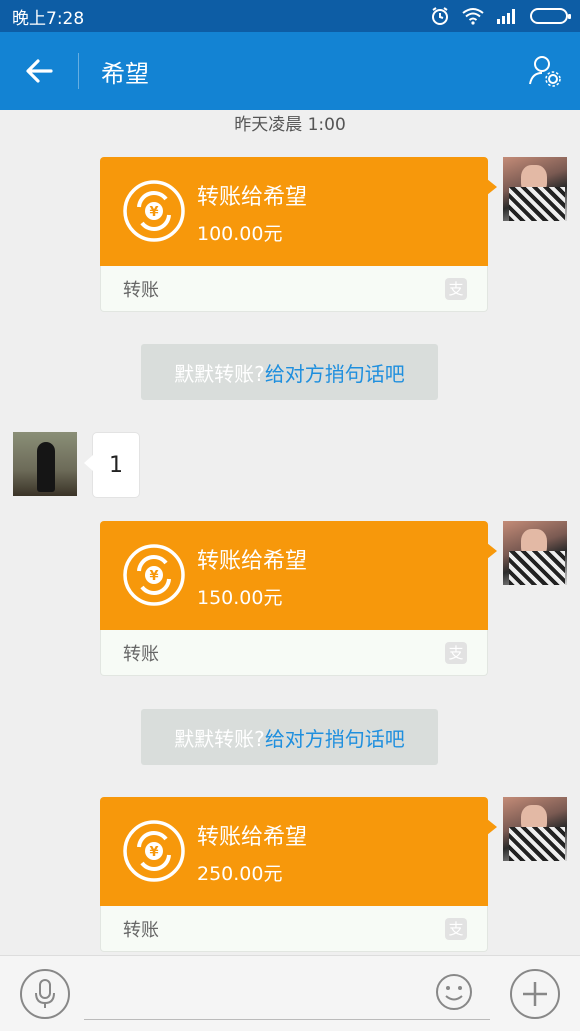  What do you see at coordinates (45, 464) in the screenshot?
I see `contact-avatar` at bounding box center [45, 464].